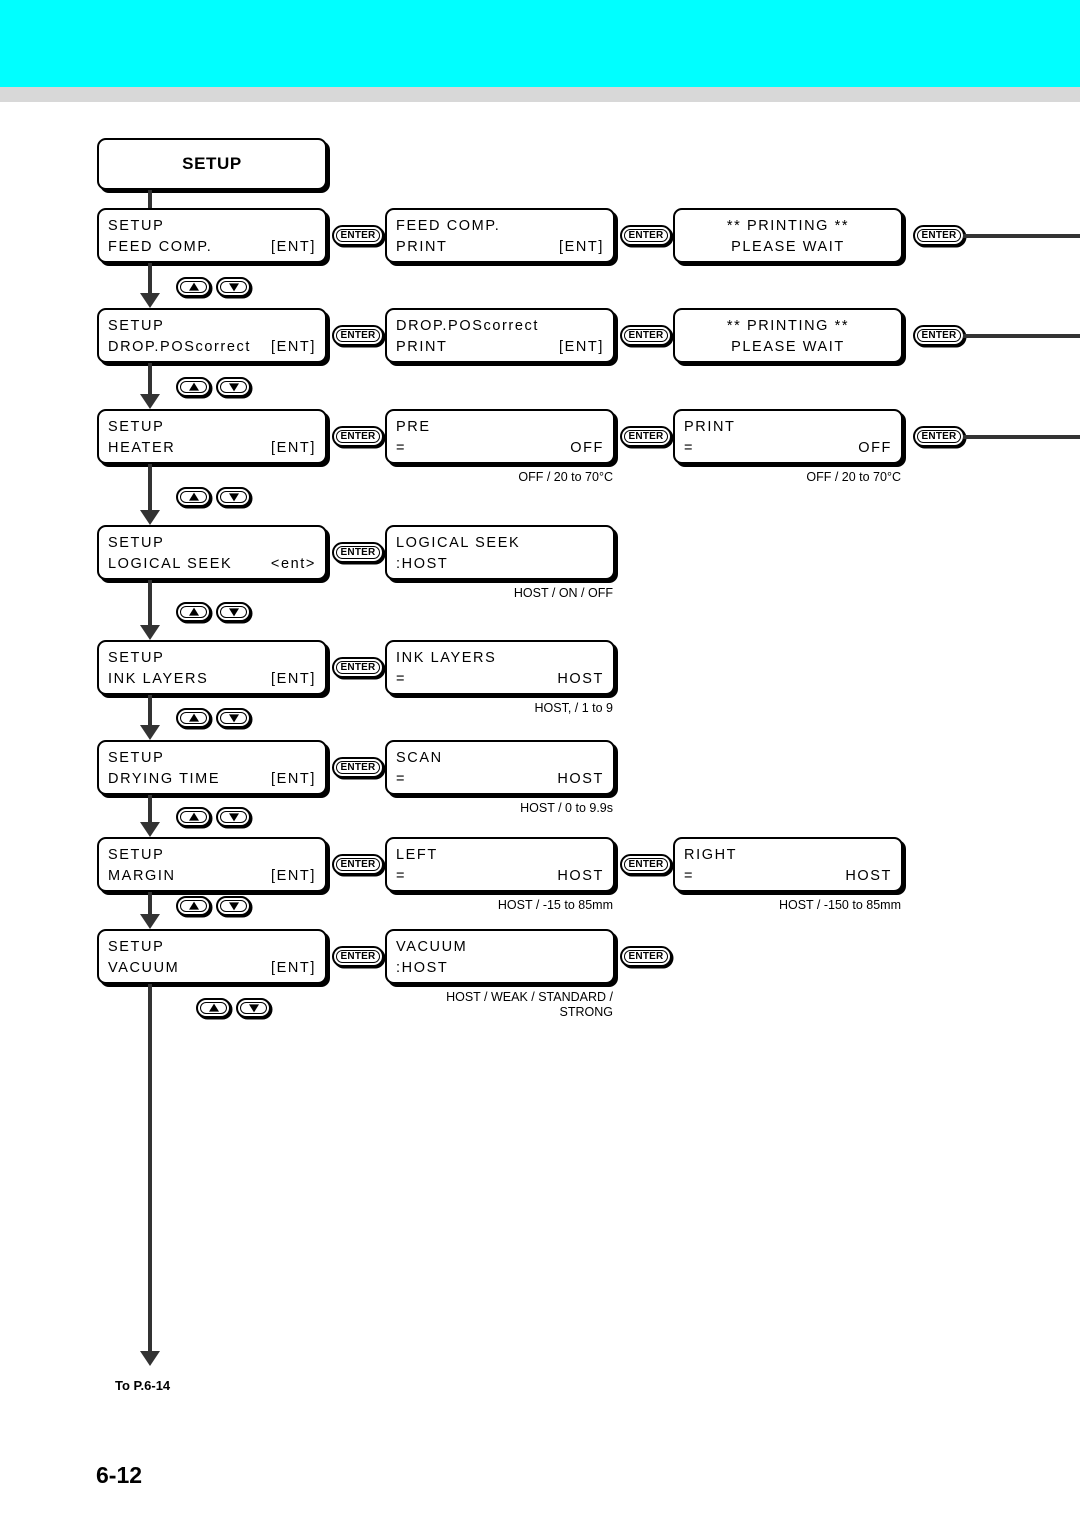  I want to click on sub-screen-6-1-line-1-text: LEFT, so click(417, 855).